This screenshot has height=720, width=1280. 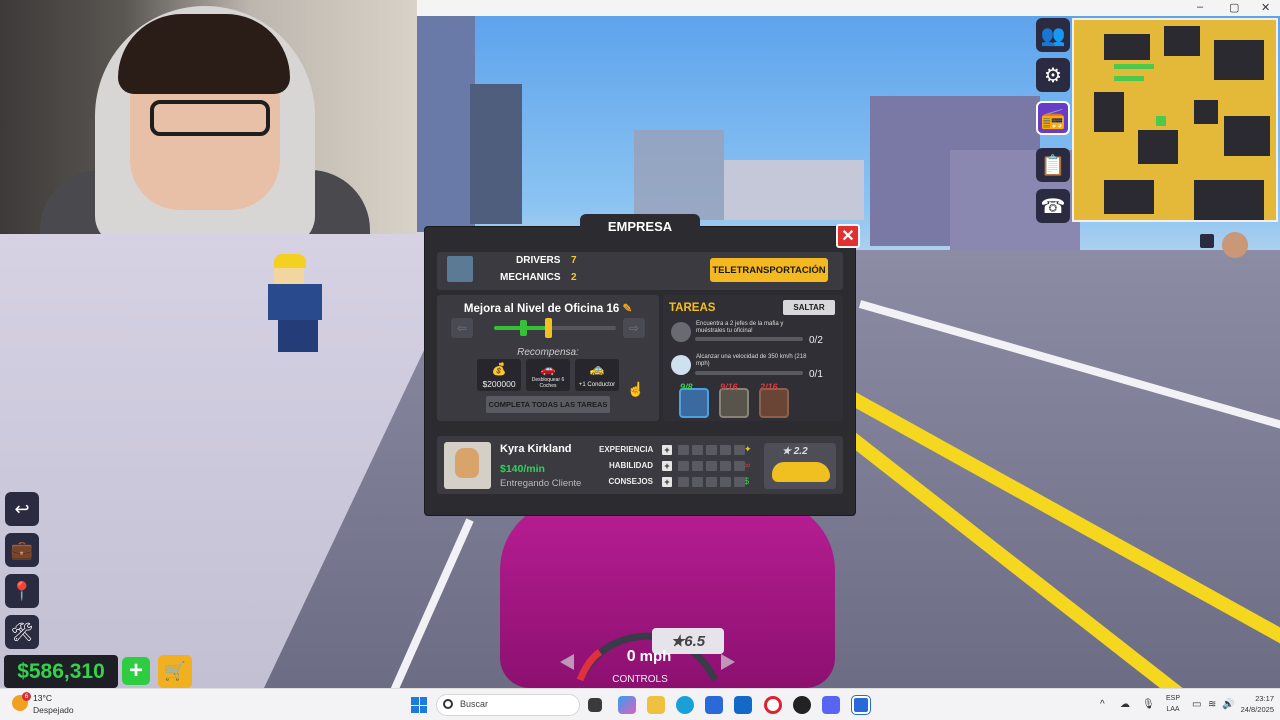 I want to click on weather-temp: 13°C, so click(x=42, y=698).